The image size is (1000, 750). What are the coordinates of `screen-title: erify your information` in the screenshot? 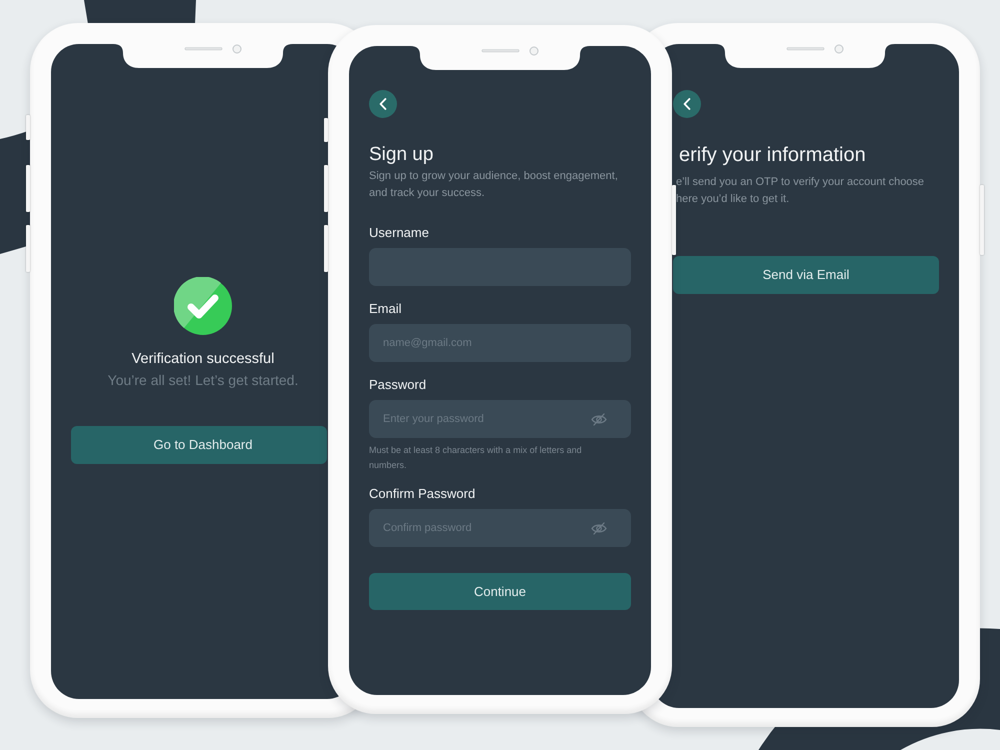 It's located at (773, 155).